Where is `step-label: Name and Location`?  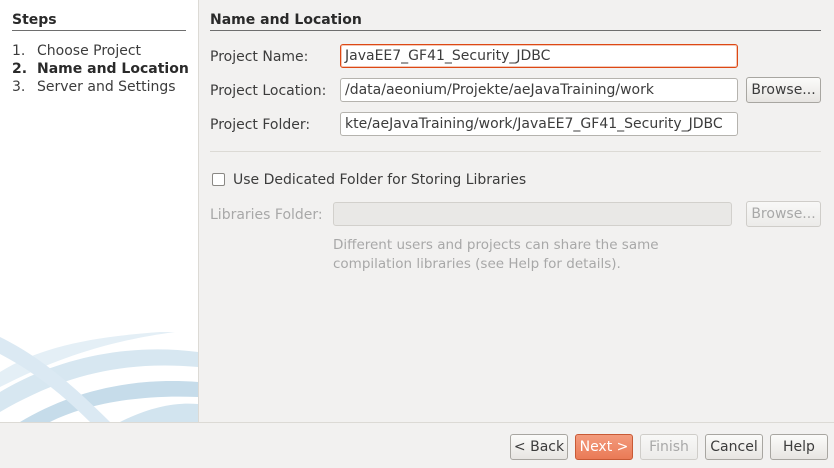
step-label: Name and Location is located at coordinates (113, 69).